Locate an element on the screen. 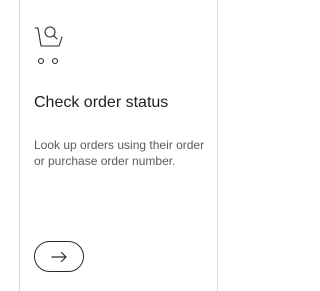 Image resolution: width=320 pixels, height=291 pixels. arrow-right-icon is located at coordinates (59, 257).